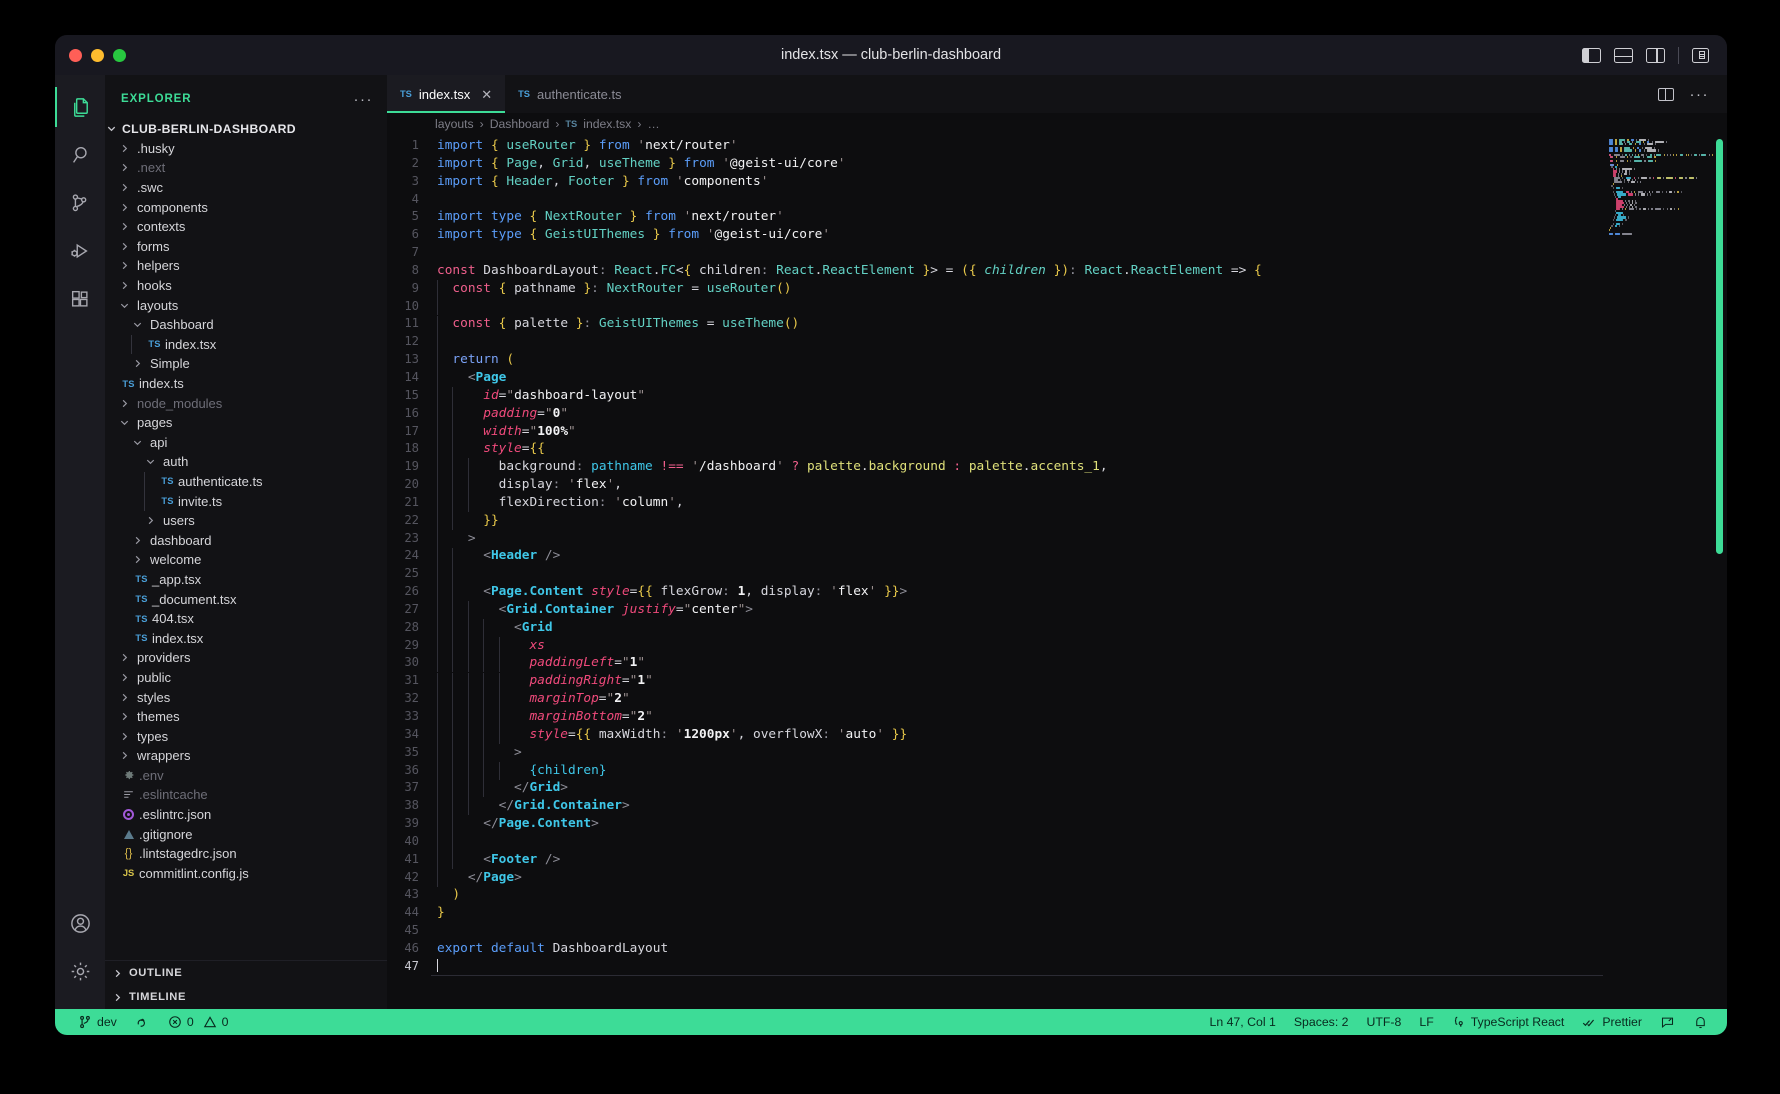  I want to click on minimize-button, so click(97, 55).